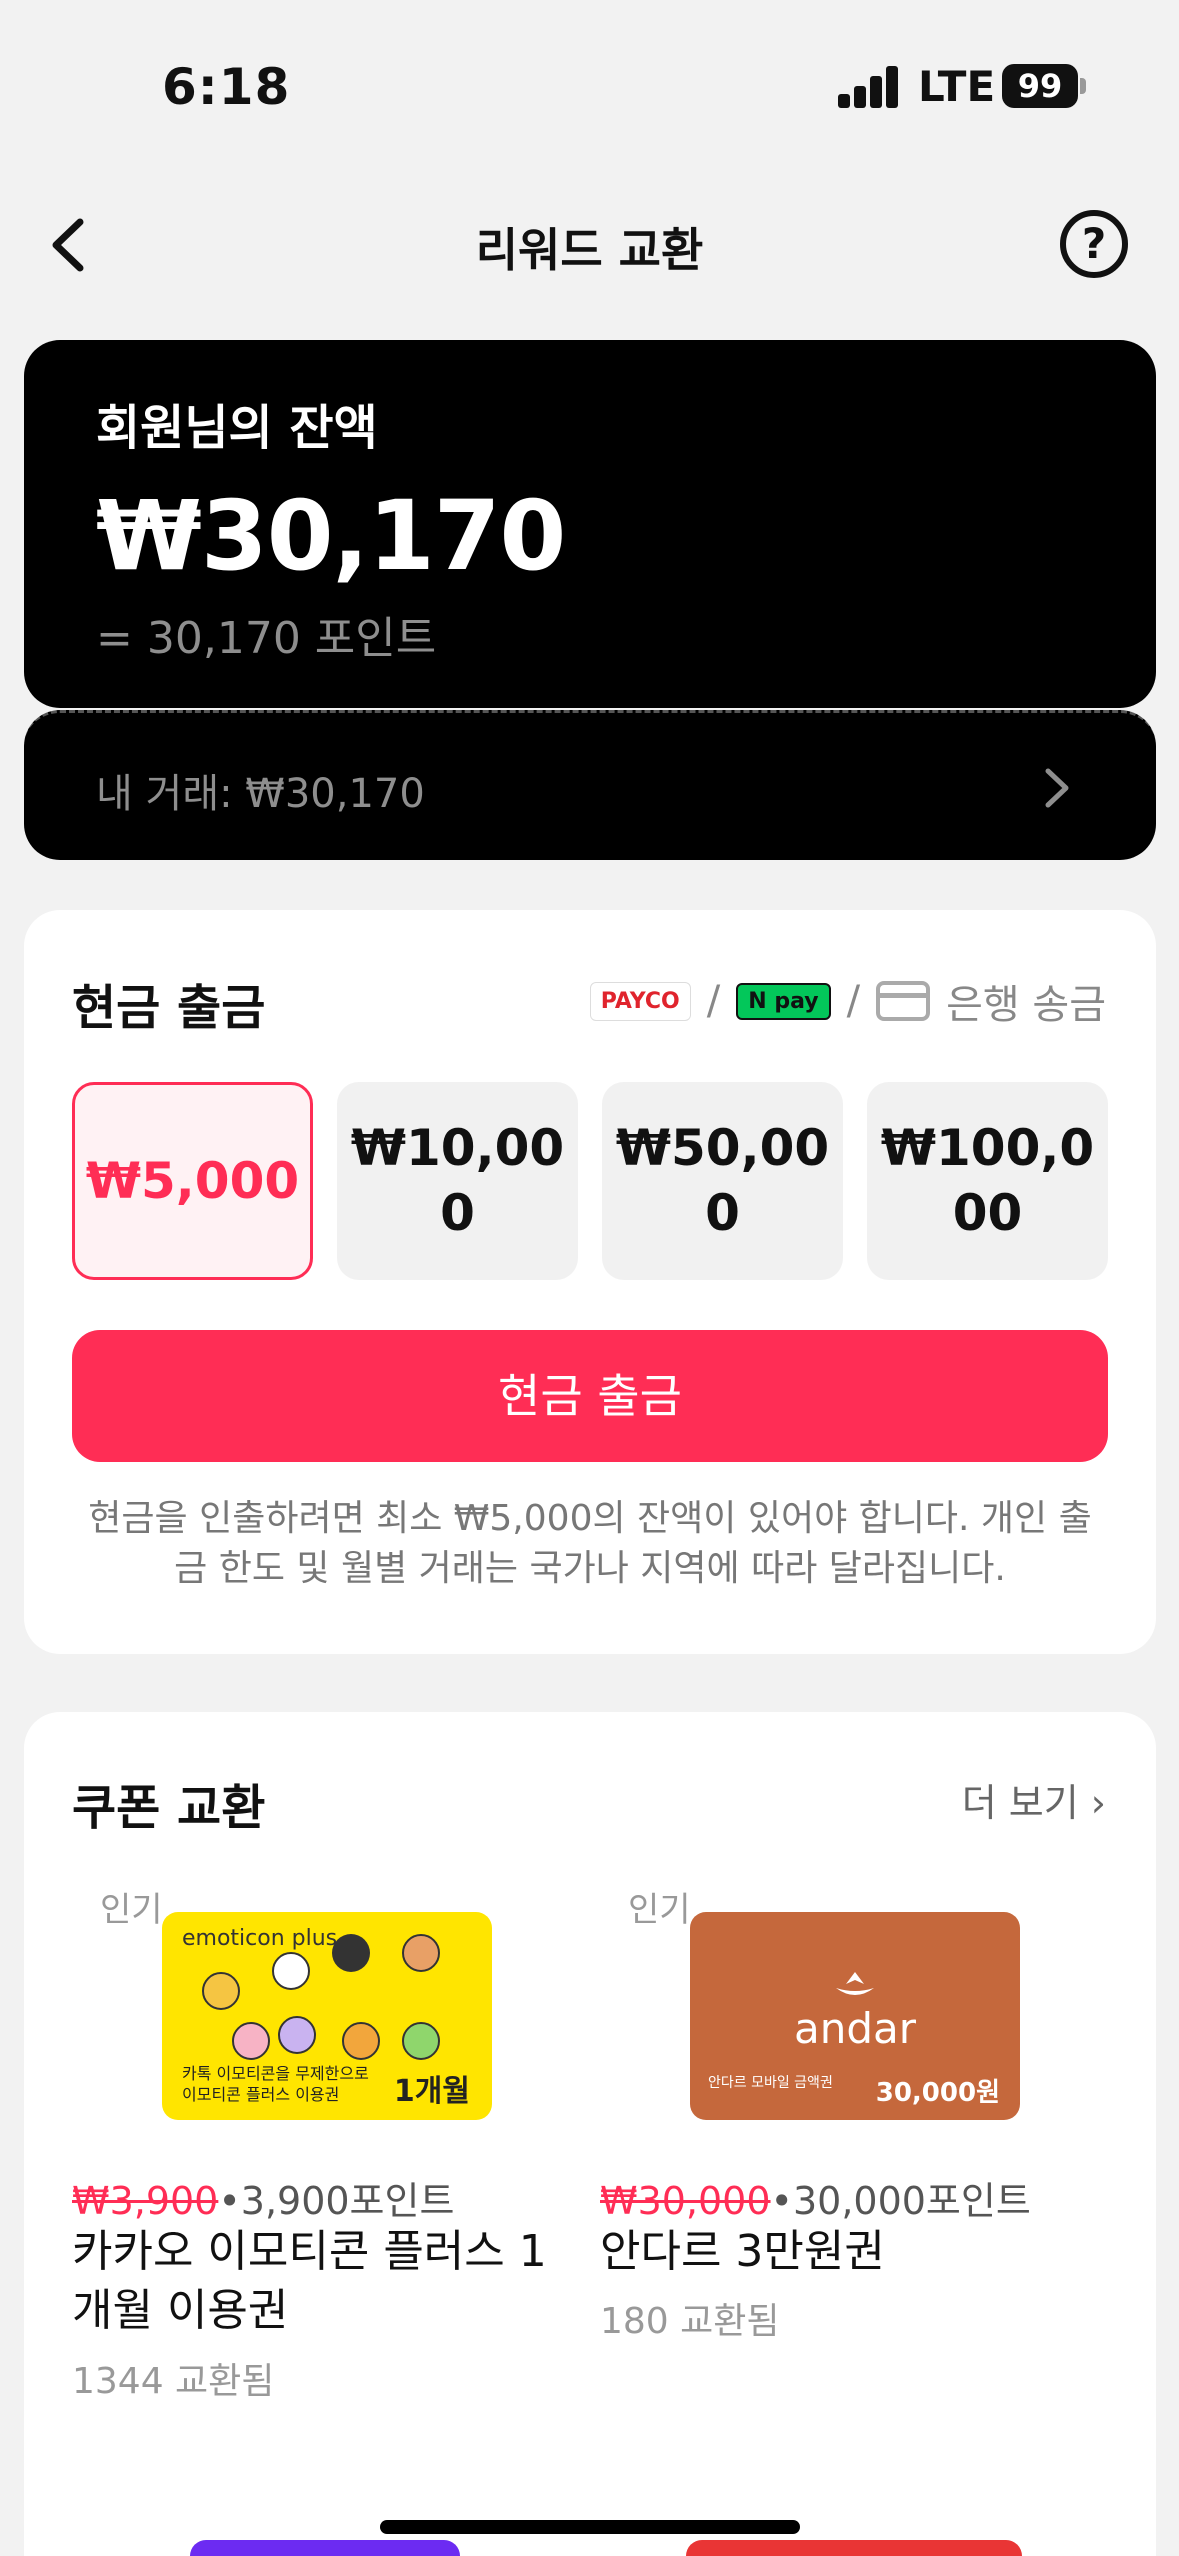 The image size is (1179, 2556). What do you see at coordinates (275, 2084) in the screenshot?
I see `emoticon-caption: 카톡 이모티콘을 무제한으로 이모티콘 플러스 이용권` at bounding box center [275, 2084].